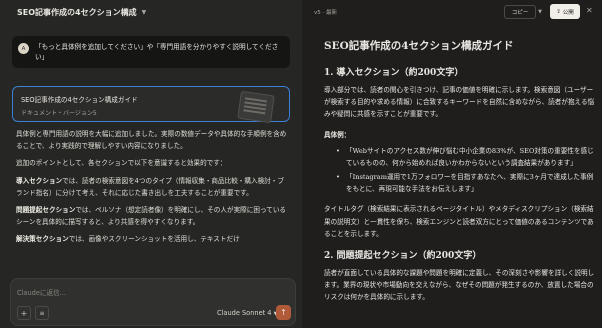 The height and width of the screenshot is (328, 602). I want to click on close-icon: ✕, so click(589, 10).